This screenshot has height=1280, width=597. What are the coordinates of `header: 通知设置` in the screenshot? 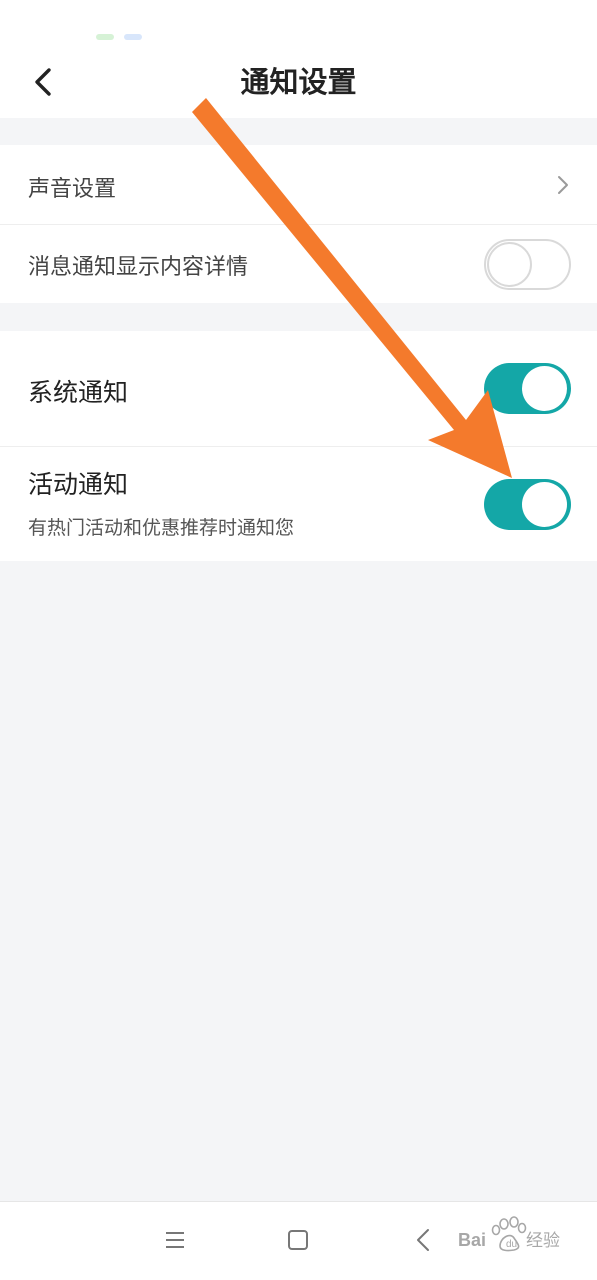 It's located at (298, 82).